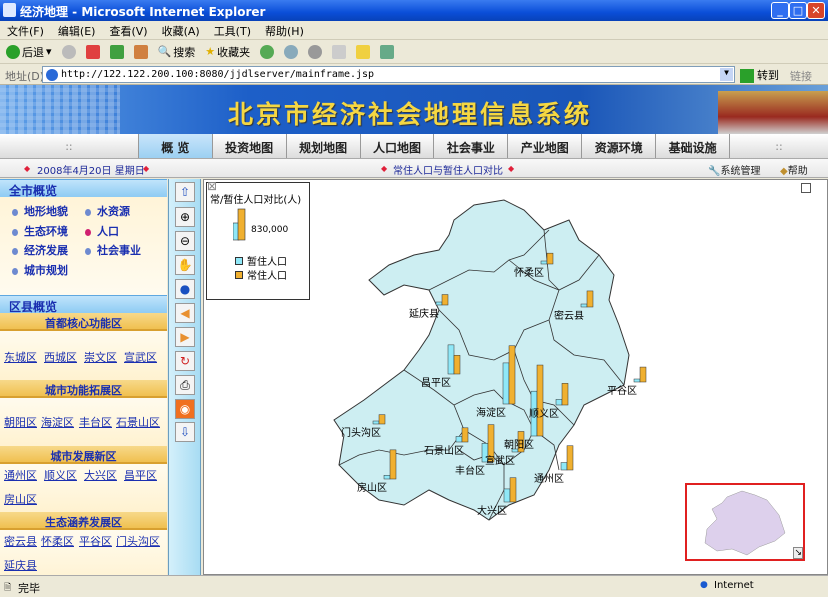 The height and width of the screenshot is (597, 828). I want to click on district-label: 昌平区, so click(436, 383).